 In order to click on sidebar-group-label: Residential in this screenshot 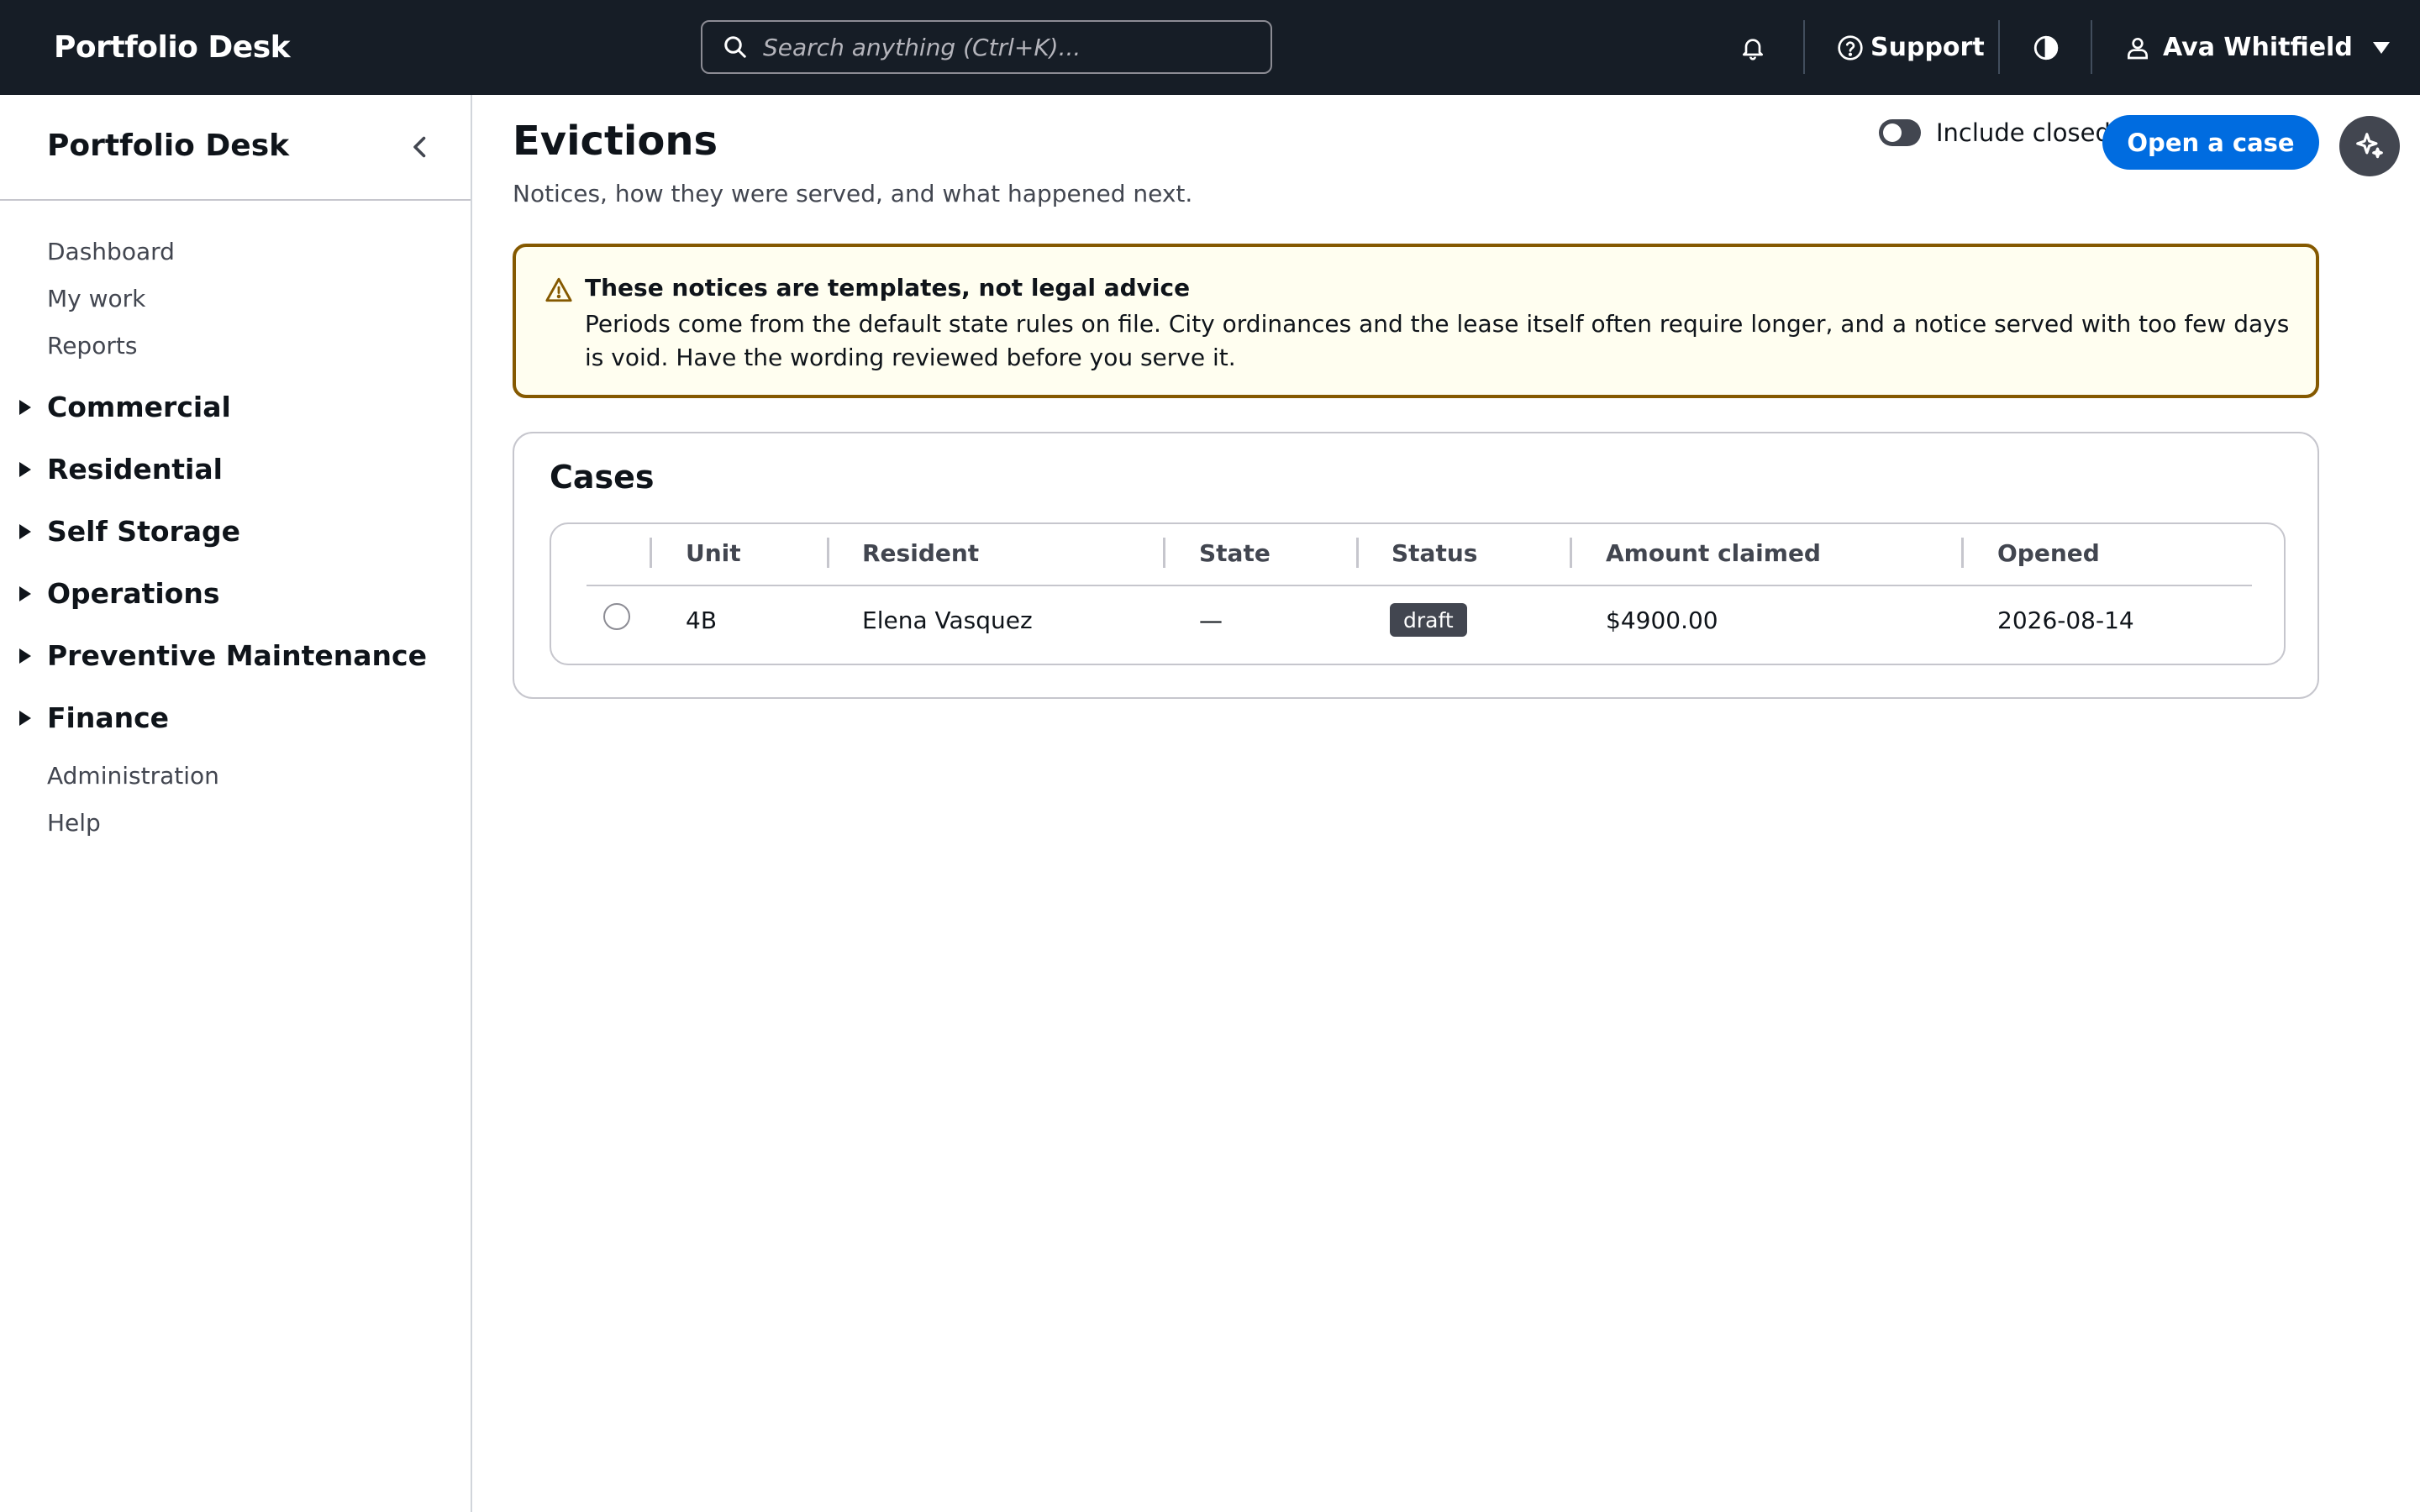, I will do `click(135, 469)`.